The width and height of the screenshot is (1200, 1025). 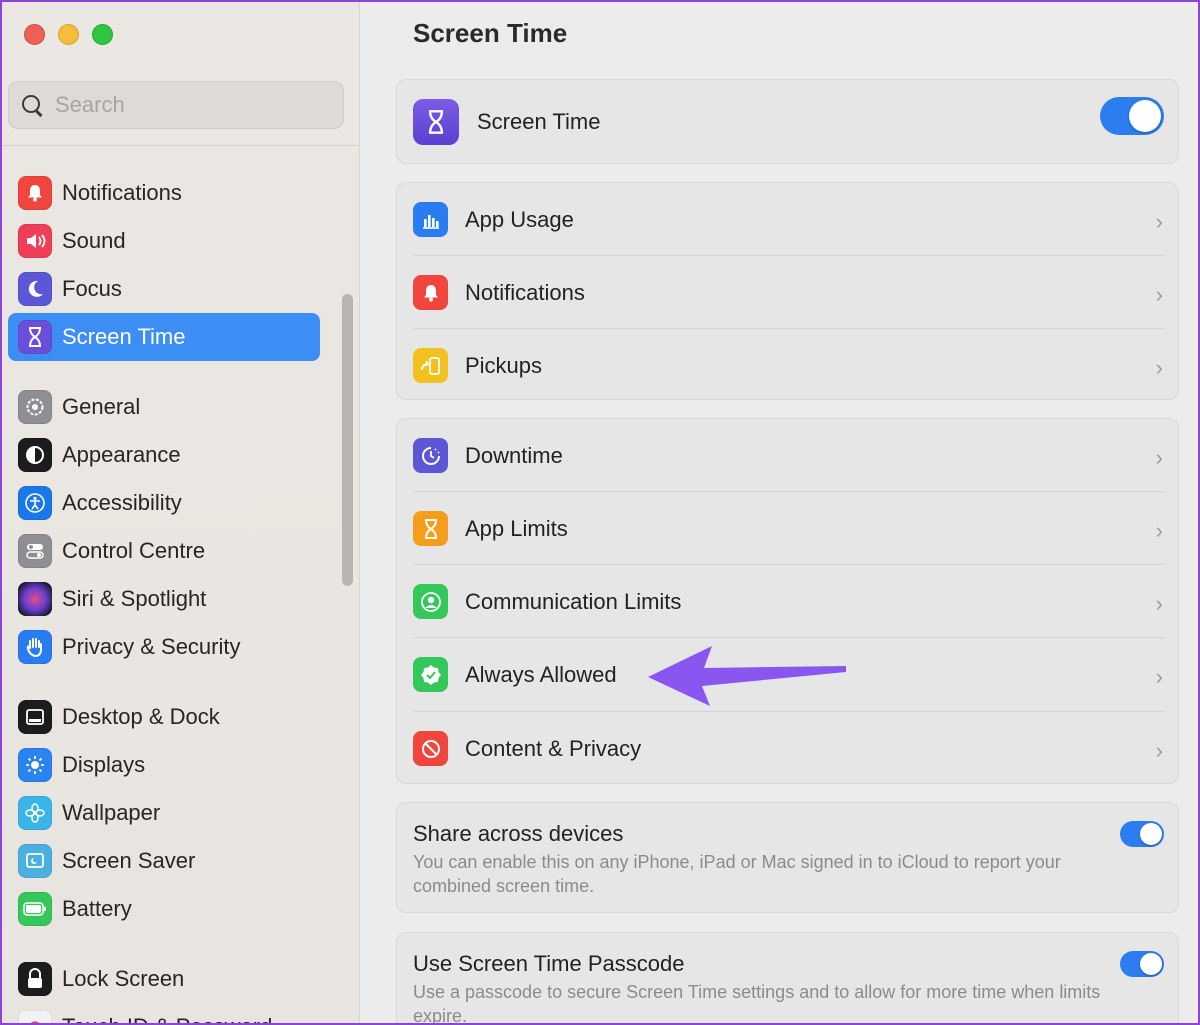 I want to click on sidebar-item-label: Lock Screen, so click(x=123, y=978).